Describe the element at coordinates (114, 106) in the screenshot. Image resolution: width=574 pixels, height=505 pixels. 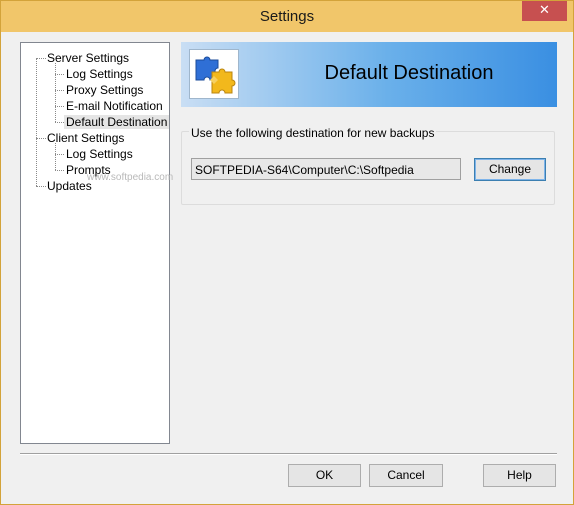
I see `tree-item-email-notification: E-mail Notification` at that location.